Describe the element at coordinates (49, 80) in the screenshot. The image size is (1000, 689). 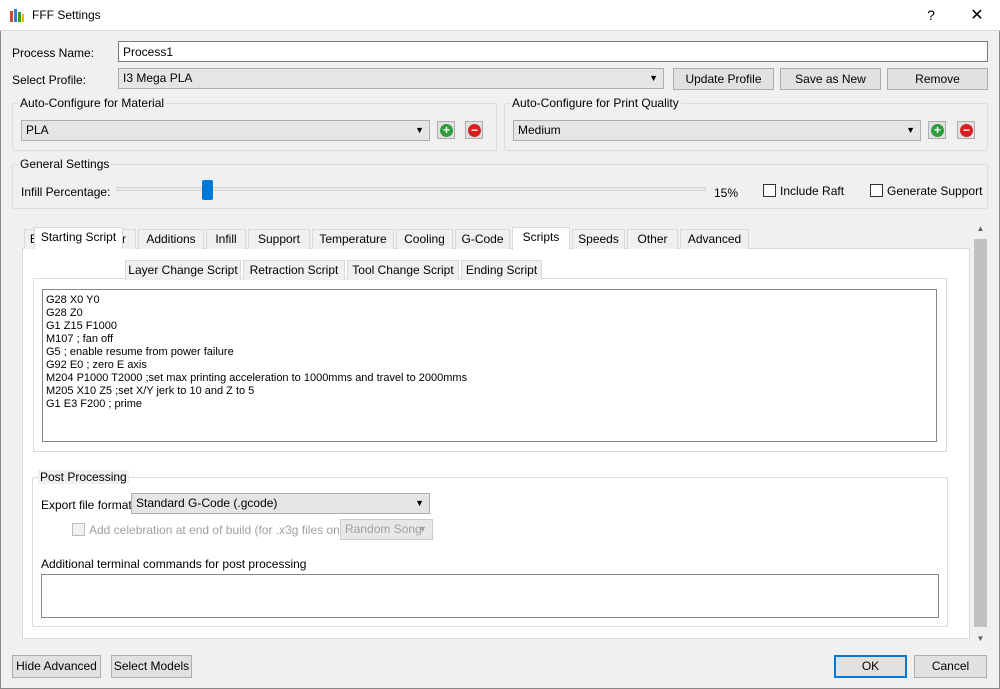
I see `select-profile-label: Select Profile:` at that location.